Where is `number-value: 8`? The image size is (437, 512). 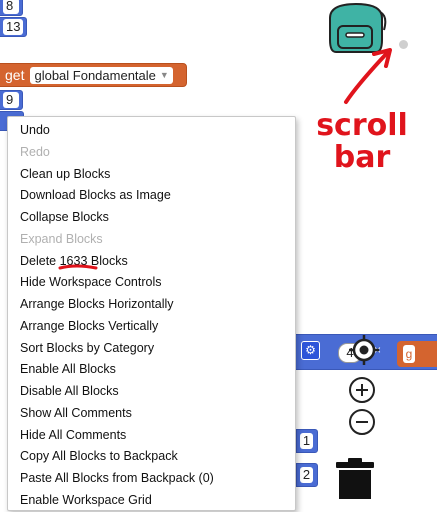 number-value: 8 is located at coordinates (11, 7).